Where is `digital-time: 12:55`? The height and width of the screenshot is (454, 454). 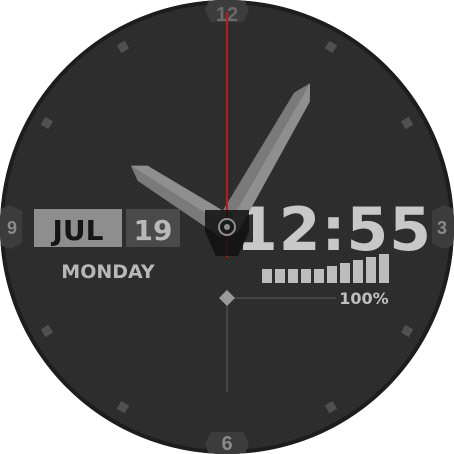 digital-time: 12:55 is located at coordinates (334, 230).